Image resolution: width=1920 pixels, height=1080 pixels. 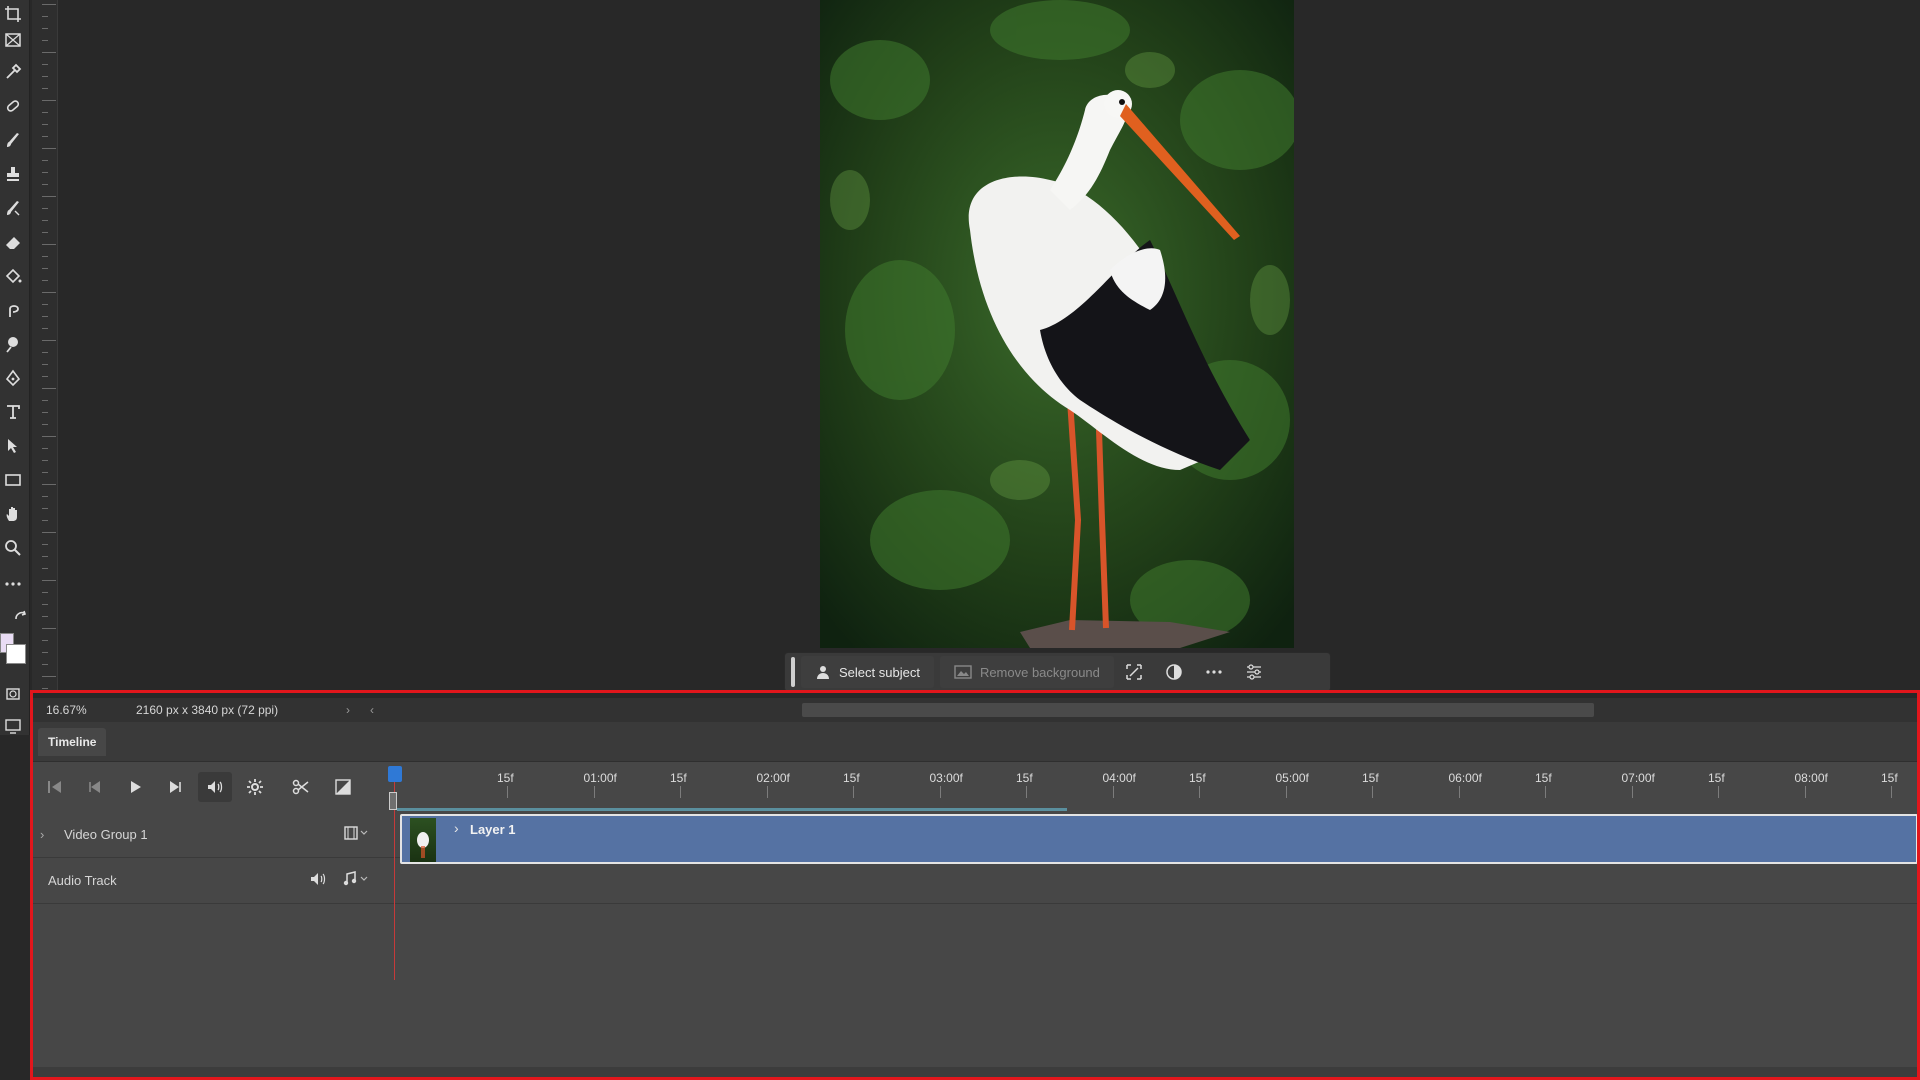 What do you see at coordinates (13, 726) in the screenshot?
I see `screen-mode-icon` at bounding box center [13, 726].